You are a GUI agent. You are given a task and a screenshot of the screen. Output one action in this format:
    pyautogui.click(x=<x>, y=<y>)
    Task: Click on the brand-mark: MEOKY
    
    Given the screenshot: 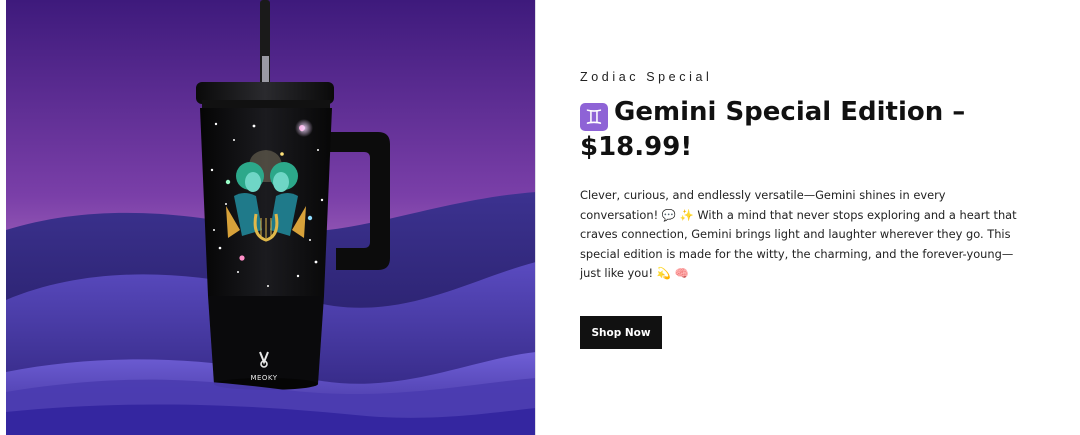 What is the action you would take?
    pyautogui.click(x=263, y=378)
    